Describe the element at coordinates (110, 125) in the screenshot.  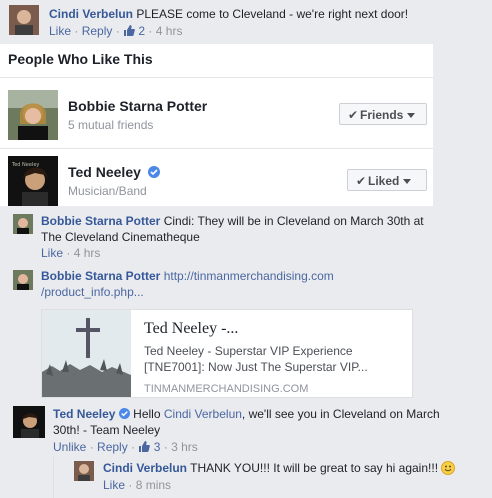
I see `person-subtitle: 5 mutual friends` at that location.